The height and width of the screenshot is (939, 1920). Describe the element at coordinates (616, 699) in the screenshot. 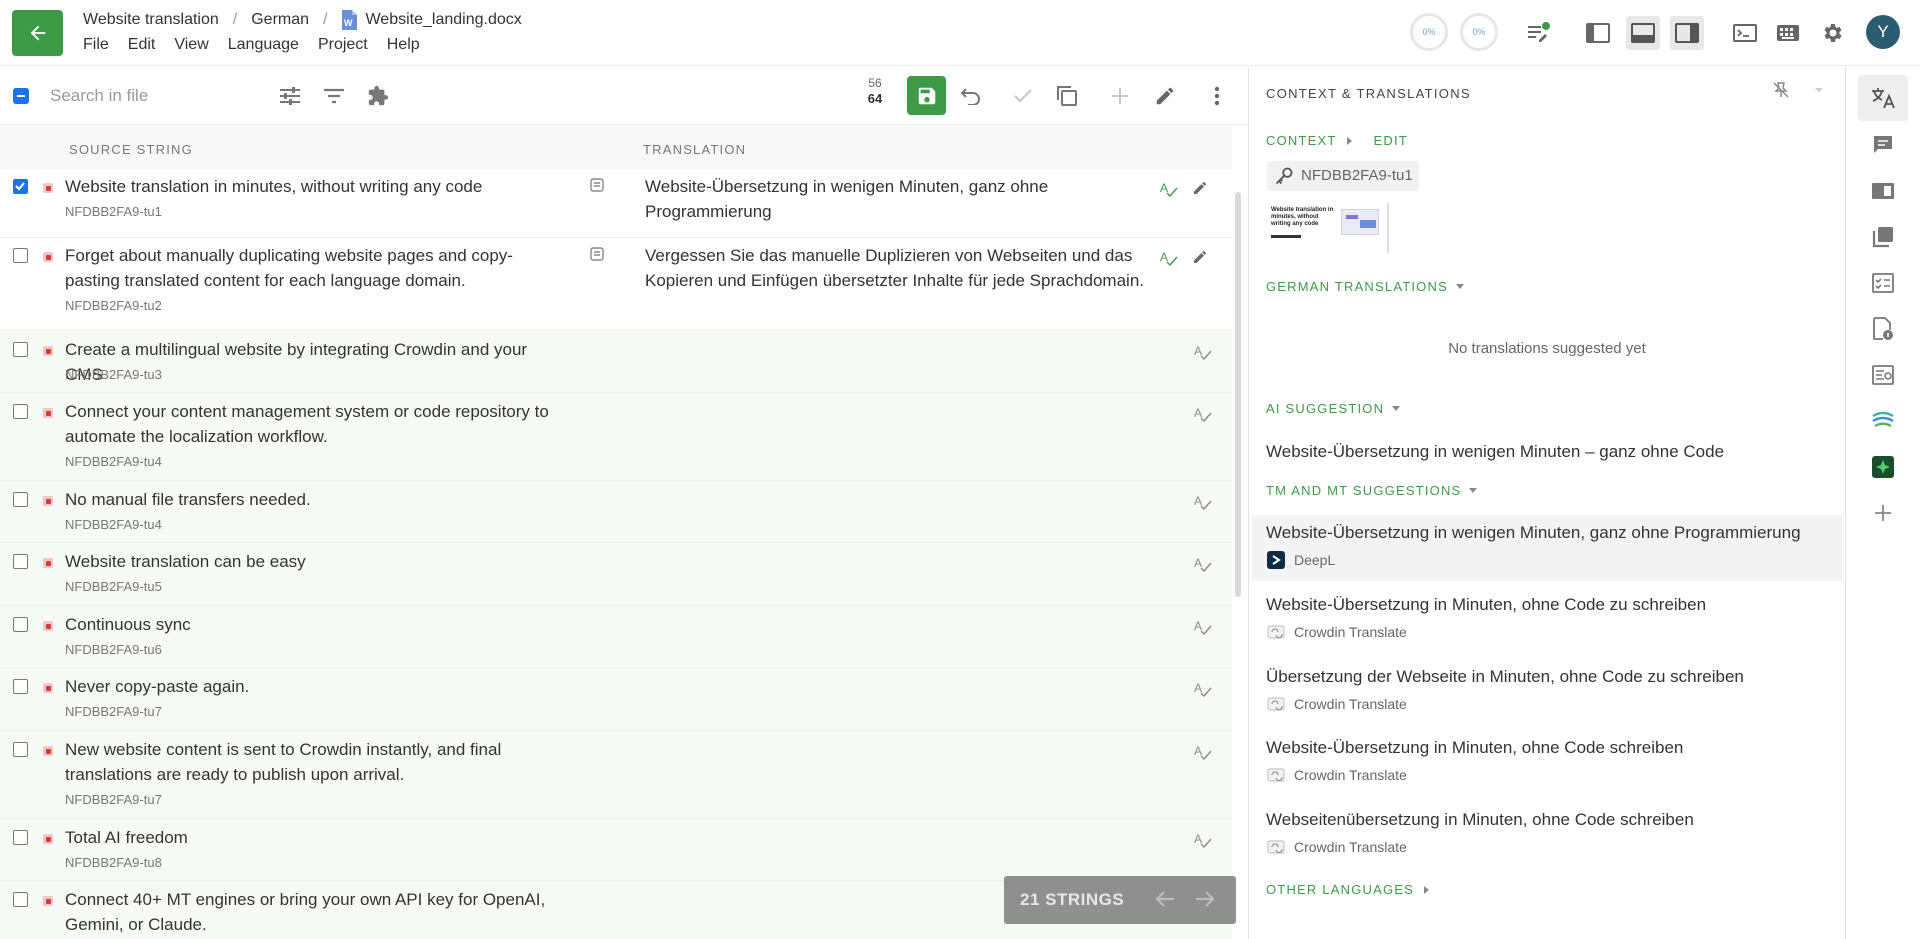

I see `table-row: Never copy-paste again. NFDBB2FA9-tu7 A` at that location.